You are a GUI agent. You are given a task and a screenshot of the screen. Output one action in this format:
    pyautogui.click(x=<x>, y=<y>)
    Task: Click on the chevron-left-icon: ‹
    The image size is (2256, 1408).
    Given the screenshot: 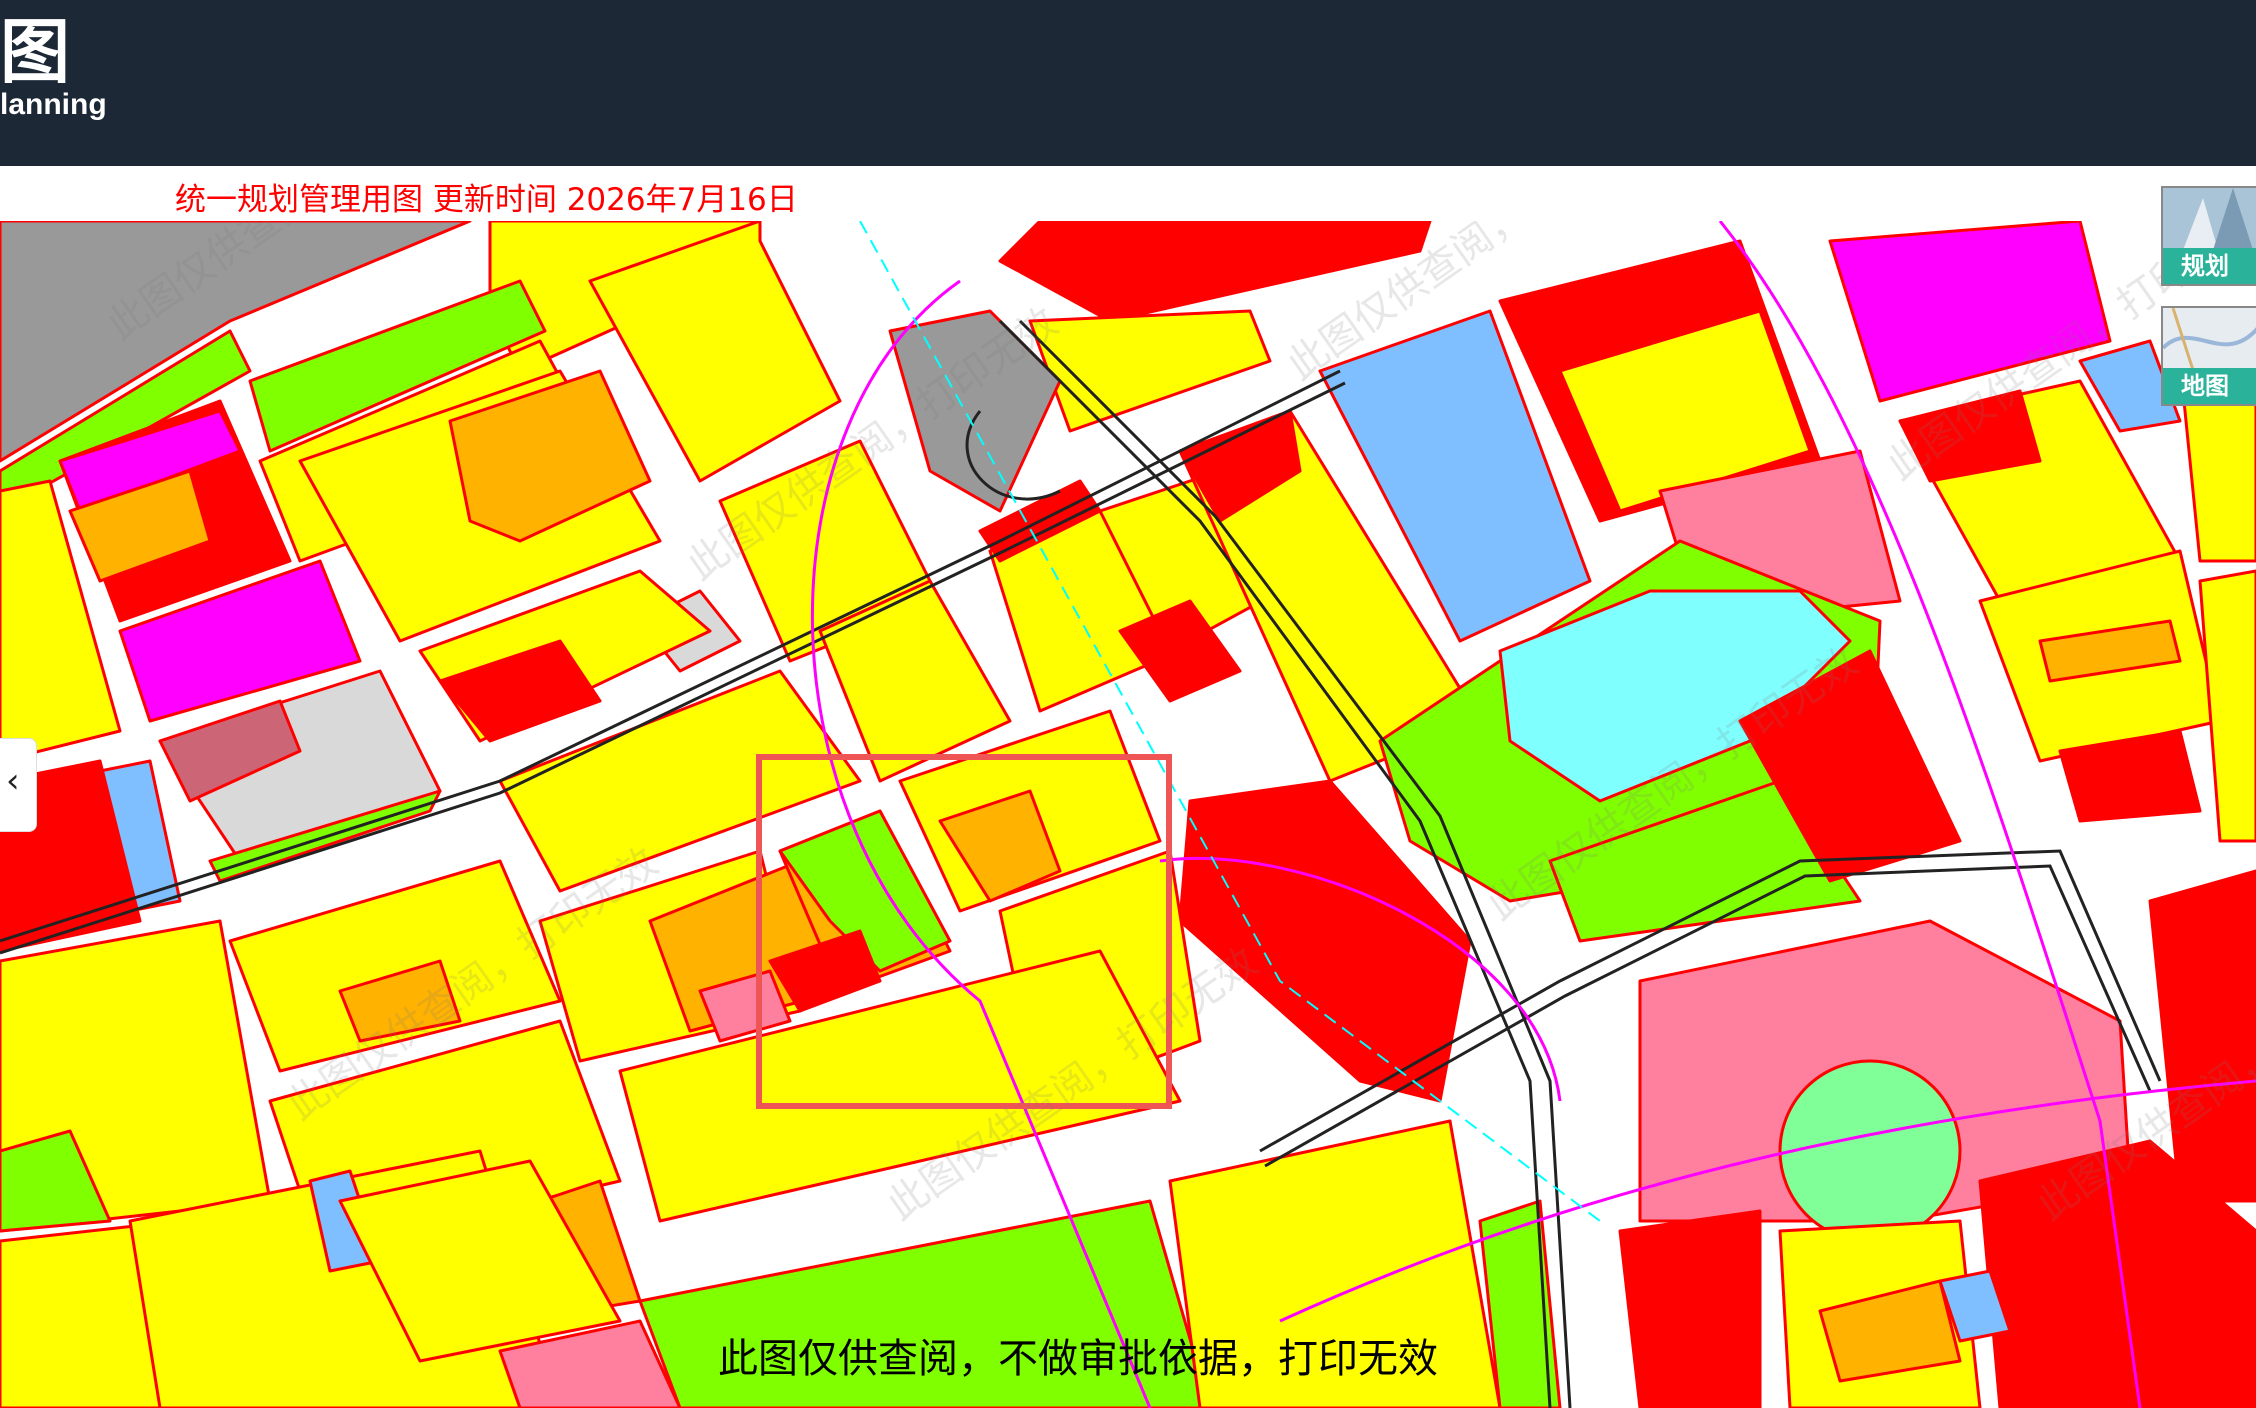 What is the action you would take?
    pyautogui.click(x=13, y=781)
    